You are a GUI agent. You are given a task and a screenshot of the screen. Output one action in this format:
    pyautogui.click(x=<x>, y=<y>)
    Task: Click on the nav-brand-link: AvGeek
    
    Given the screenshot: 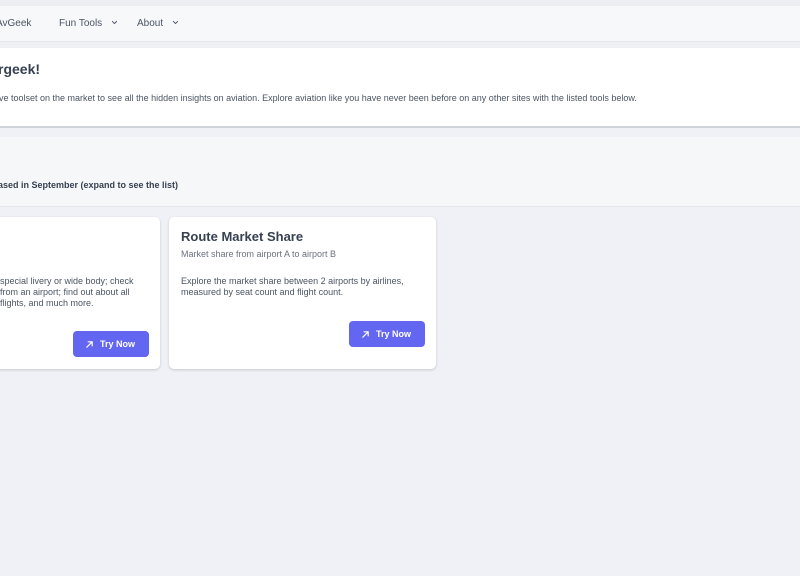 What is the action you would take?
    pyautogui.click(x=15, y=24)
    